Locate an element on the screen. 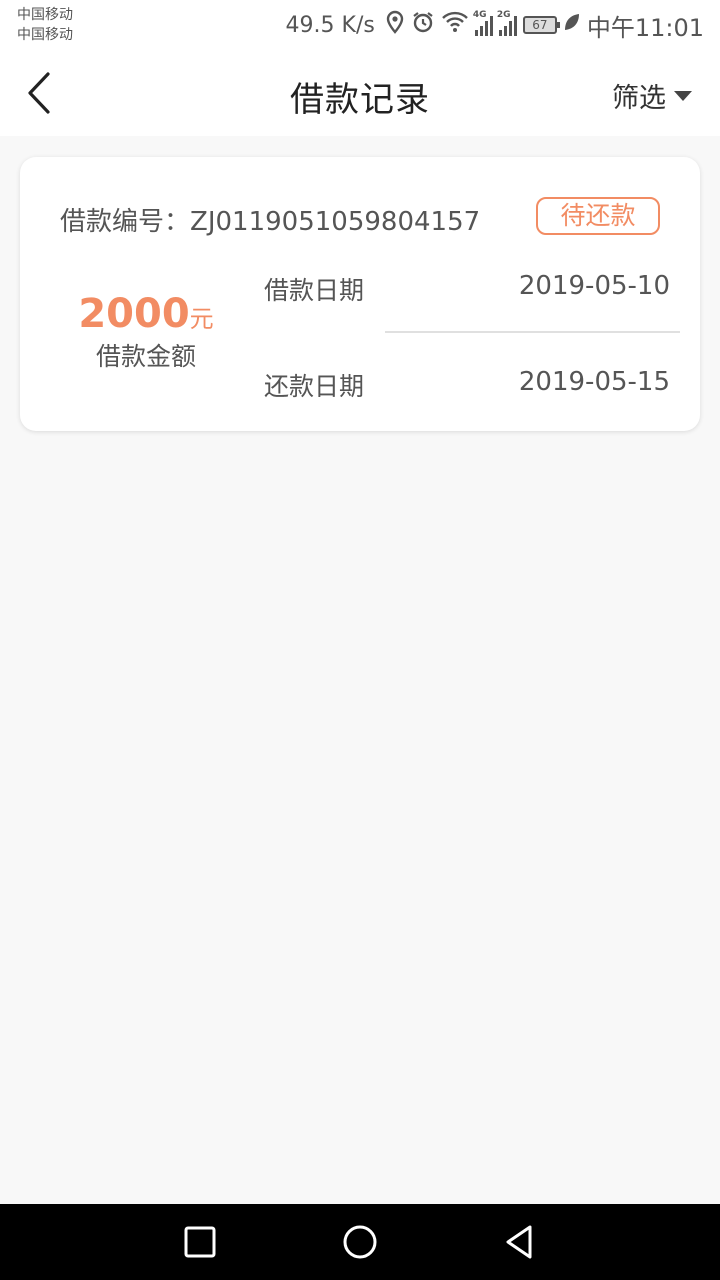  caret-down-icon is located at coordinates (683, 95).